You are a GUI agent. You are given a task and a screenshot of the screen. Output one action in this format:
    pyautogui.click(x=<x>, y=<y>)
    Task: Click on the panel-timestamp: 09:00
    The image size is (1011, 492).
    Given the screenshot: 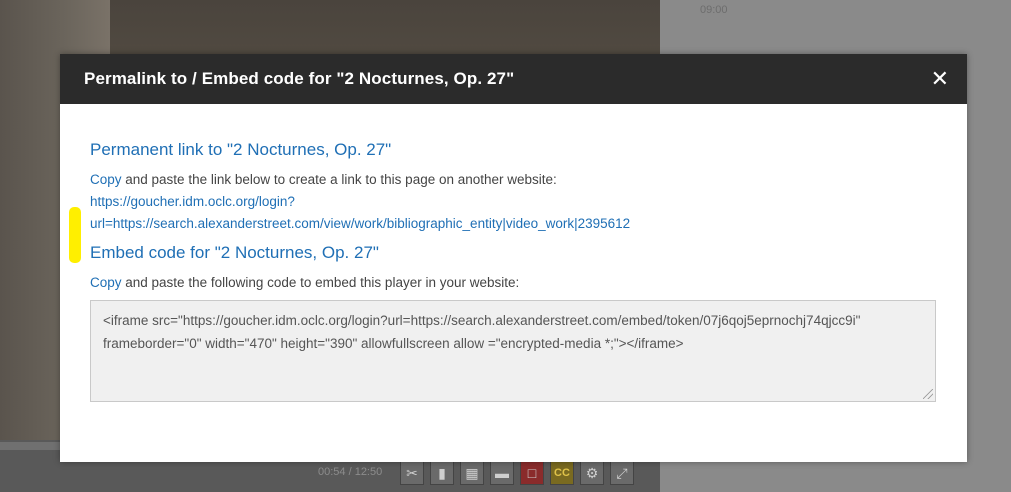 What is the action you would take?
    pyautogui.click(x=714, y=10)
    